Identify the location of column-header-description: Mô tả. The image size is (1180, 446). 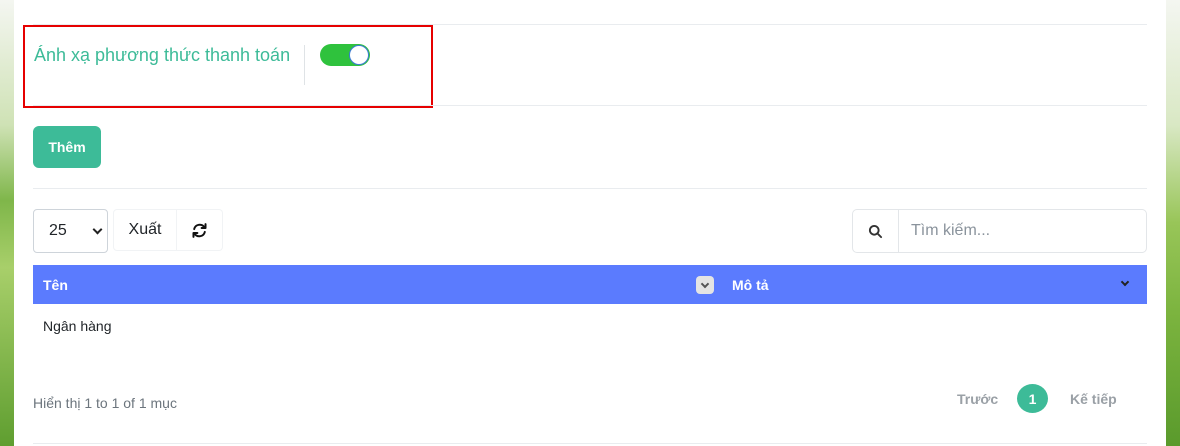
(750, 285).